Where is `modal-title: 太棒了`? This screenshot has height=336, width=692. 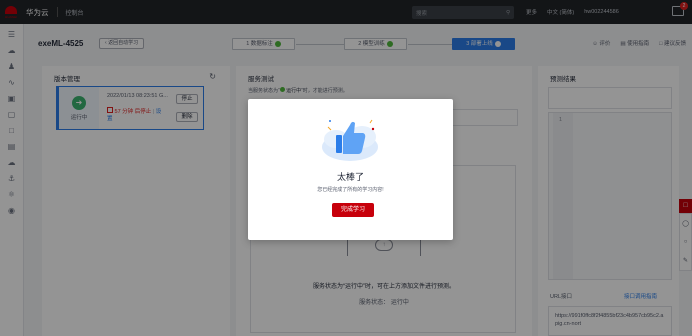 modal-title: 太棒了 is located at coordinates (350, 177).